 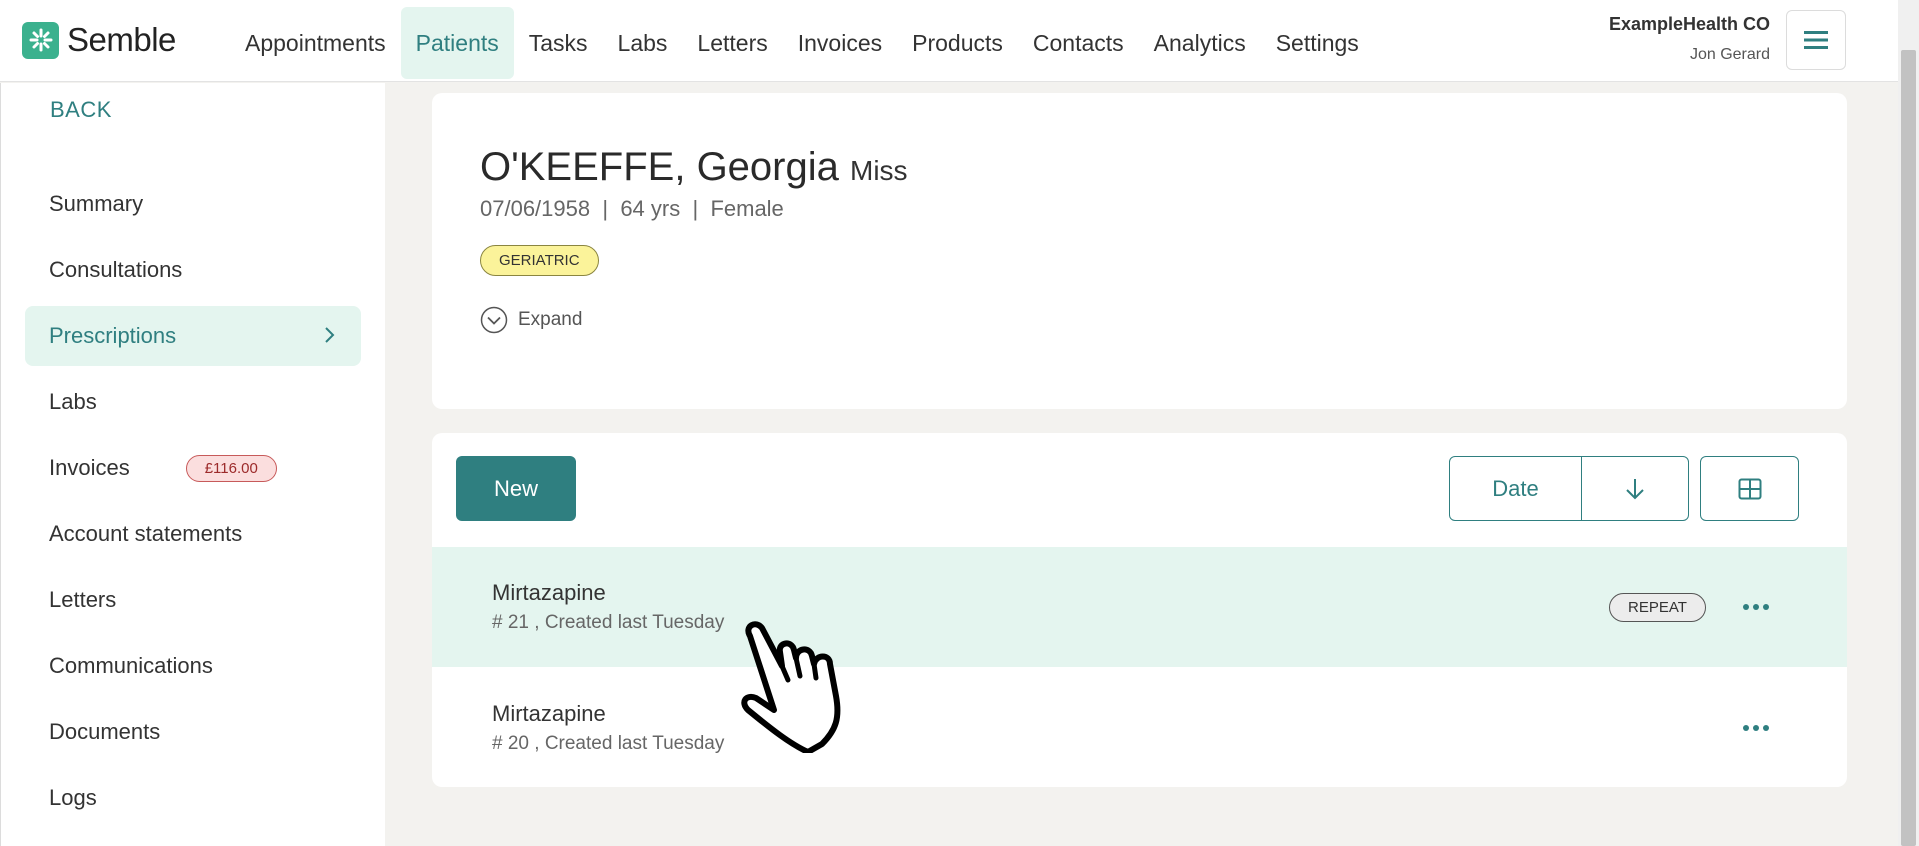 I want to click on sidebar-item-consultations: Consultations, so click(x=193, y=270).